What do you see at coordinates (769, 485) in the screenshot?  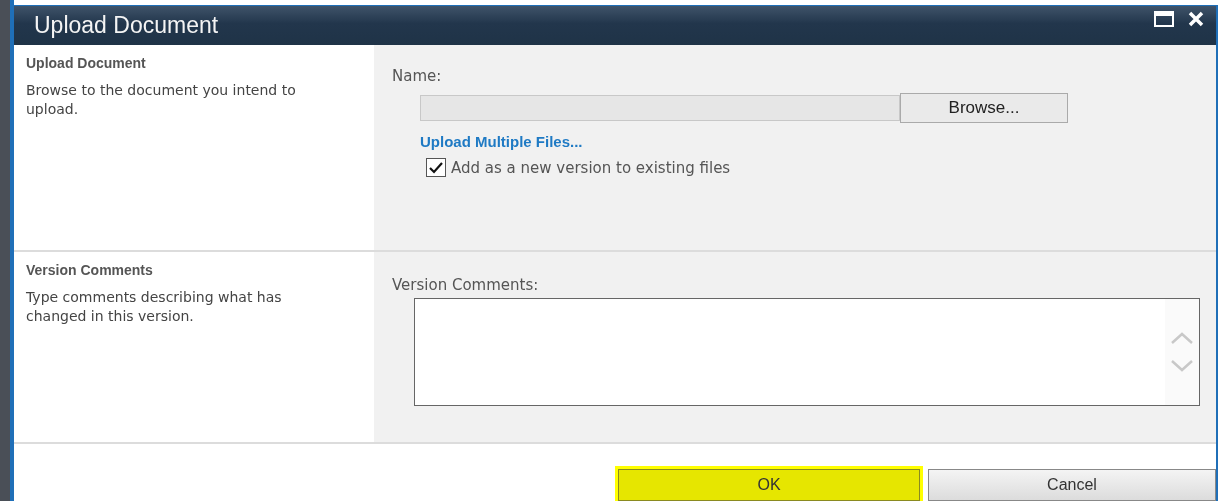 I see `ok-button: OK` at bounding box center [769, 485].